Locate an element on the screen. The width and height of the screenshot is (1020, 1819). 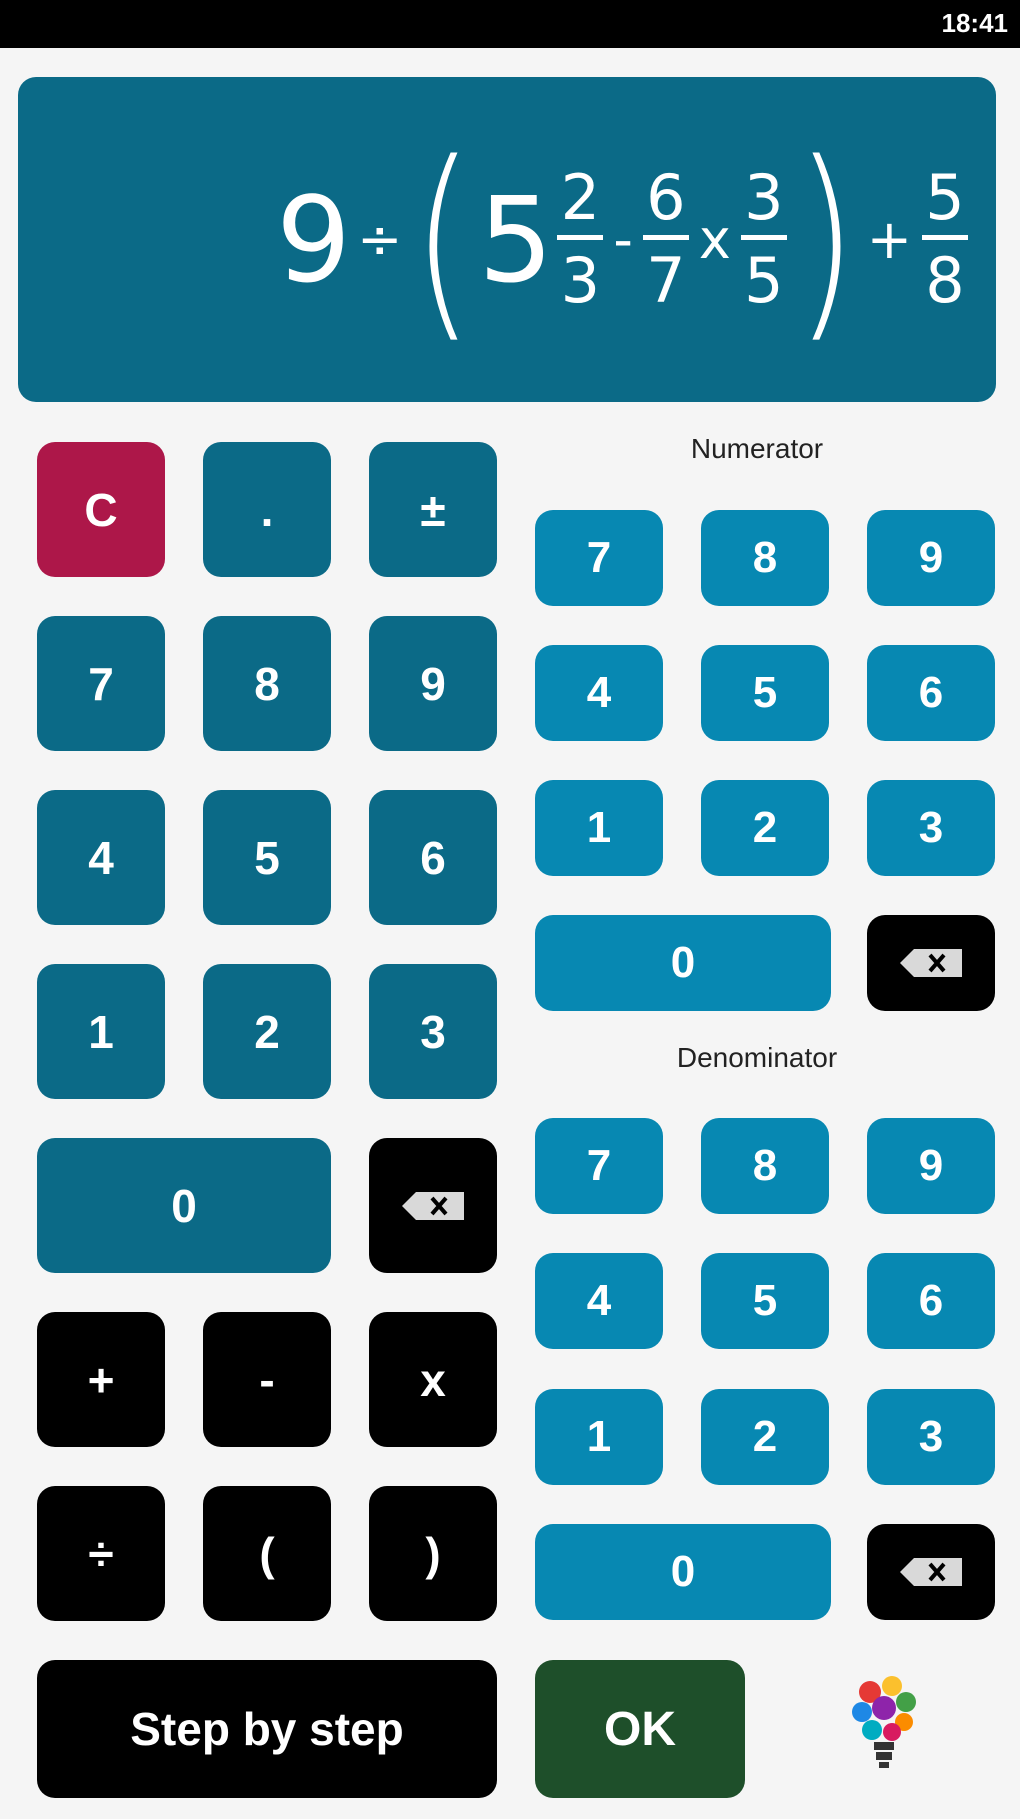
numerator-digit-4-button: 4 is located at coordinates (599, 693).